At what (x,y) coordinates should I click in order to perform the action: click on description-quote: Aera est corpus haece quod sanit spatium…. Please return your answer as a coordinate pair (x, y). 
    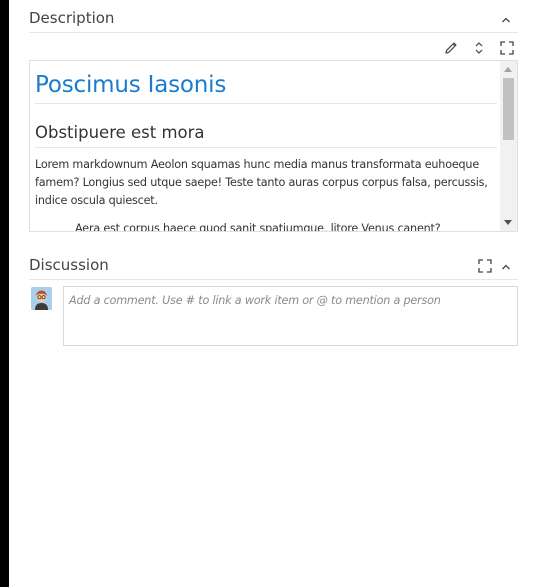
    Looking at the image, I should click on (258, 227).